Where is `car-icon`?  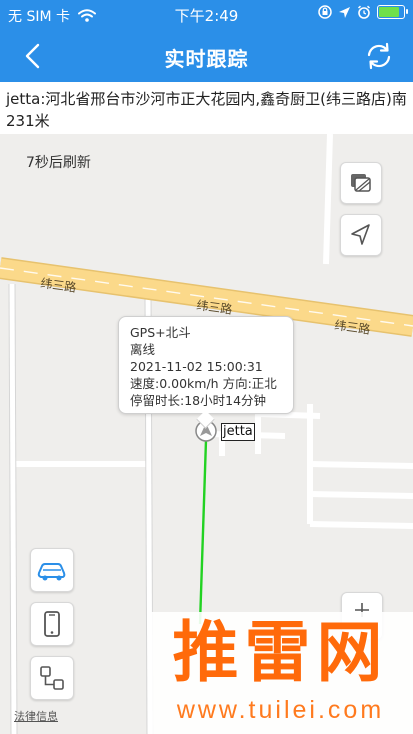 car-icon is located at coordinates (51, 572).